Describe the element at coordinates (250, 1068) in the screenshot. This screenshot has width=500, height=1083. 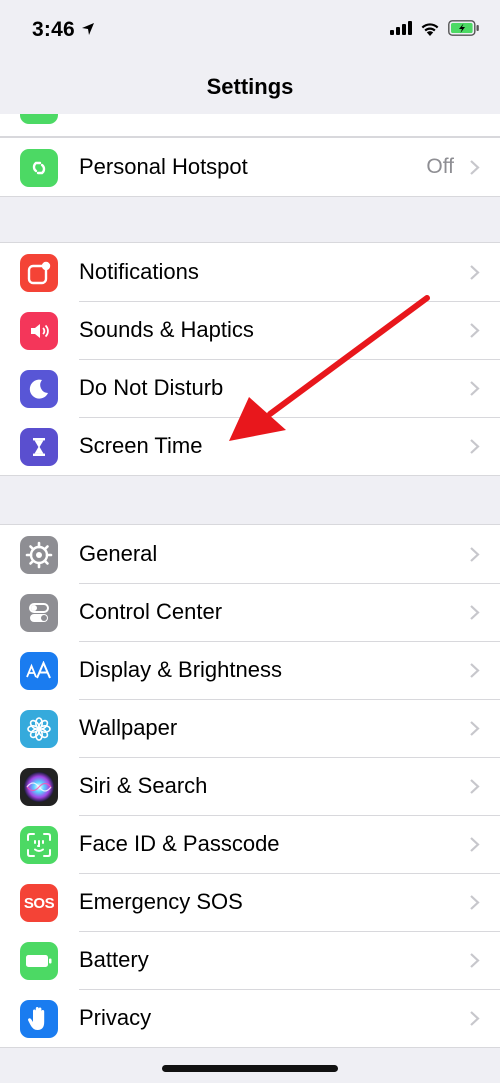
I see `home-indicator` at that location.